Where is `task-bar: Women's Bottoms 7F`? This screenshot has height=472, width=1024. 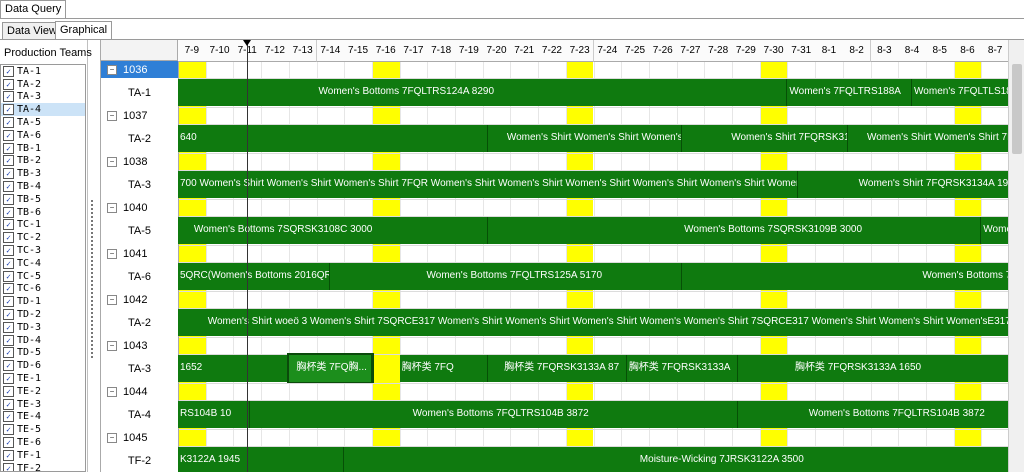
task-bar: Women's Bottoms 7F is located at coordinates (845, 276).